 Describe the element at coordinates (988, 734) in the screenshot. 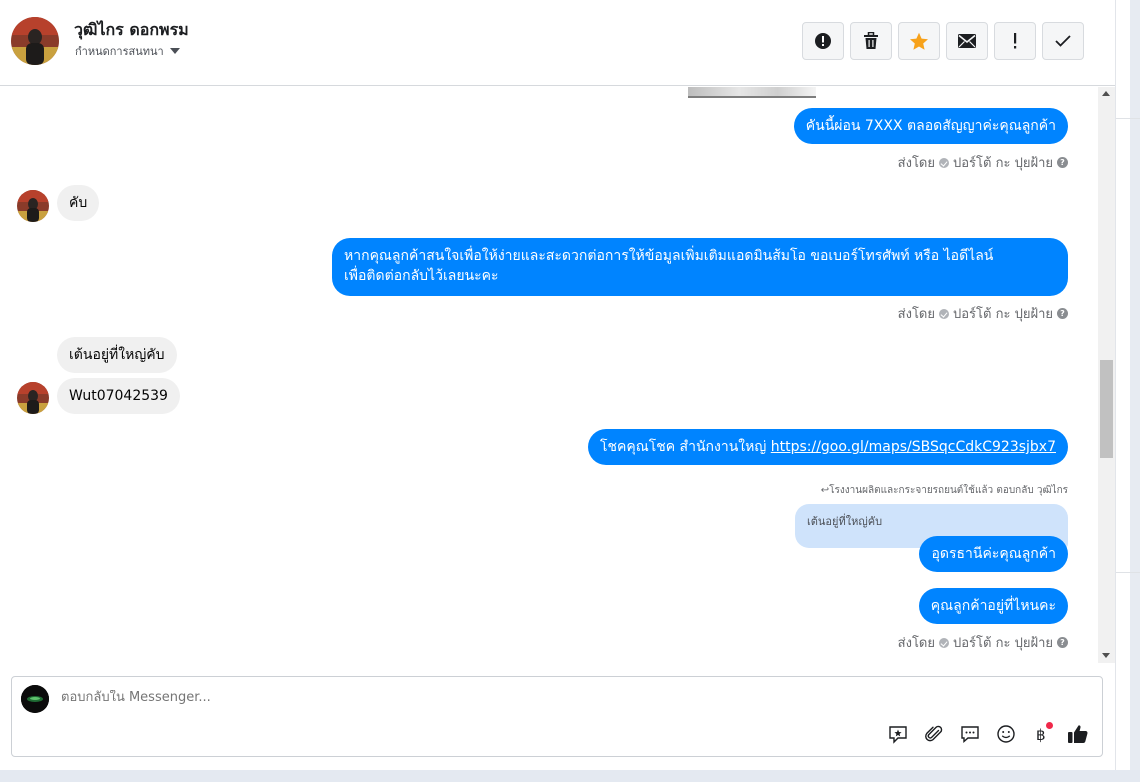

I see `composer-toolbar: ฿` at that location.